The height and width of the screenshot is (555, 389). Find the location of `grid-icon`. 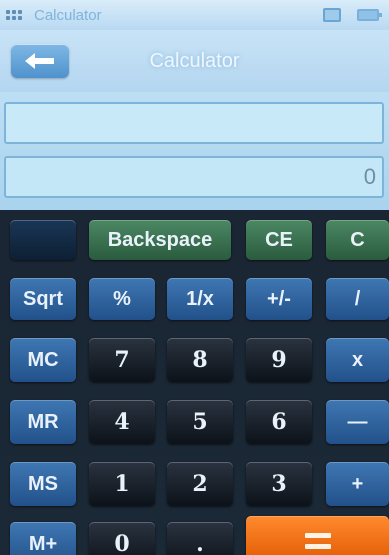

grid-icon is located at coordinates (16, 15).